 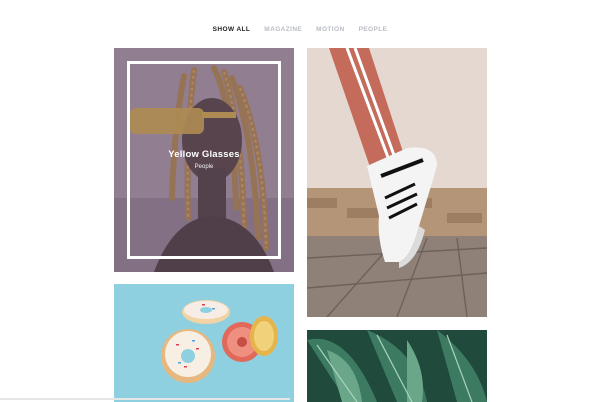 I want to click on portfolio-filter-bar: SHOW ALL MAGAZINE MOTION PEOPLE, so click(x=300, y=29).